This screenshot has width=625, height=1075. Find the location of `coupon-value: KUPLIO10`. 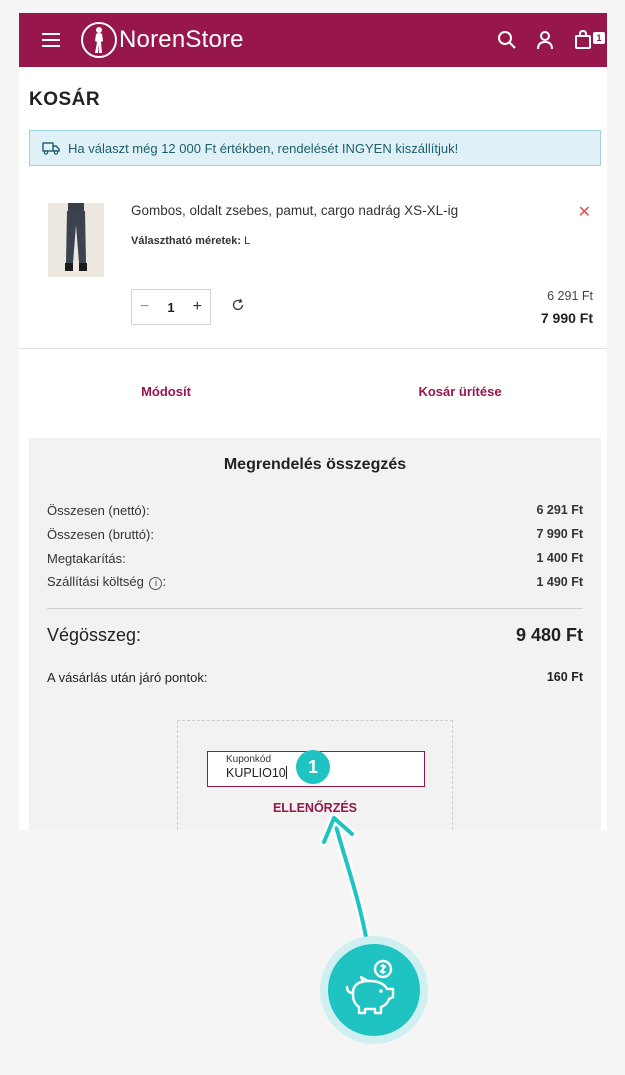

coupon-value: KUPLIO10 is located at coordinates (256, 773).